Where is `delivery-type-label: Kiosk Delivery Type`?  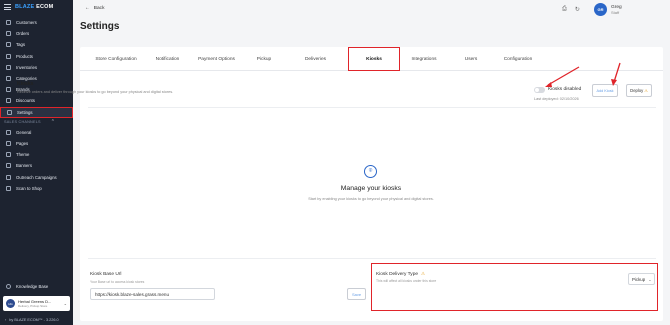 delivery-type-label: Kiosk Delivery Type is located at coordinates (397, 274).